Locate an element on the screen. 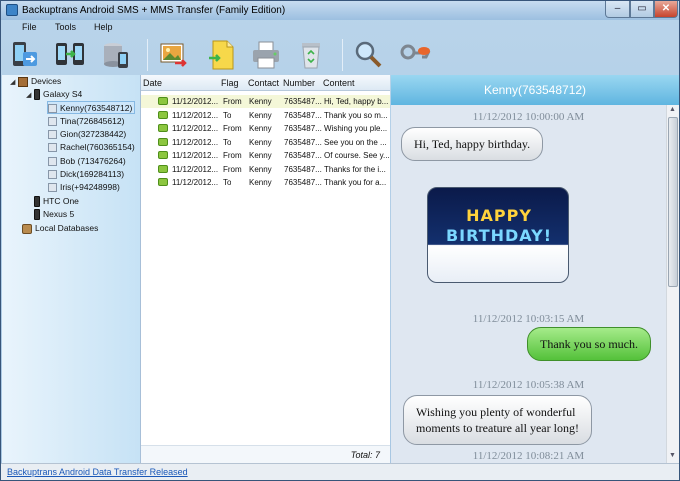 The height and width of the screenshot is (481, 680). close-button: ✕ is located at coordinates (666, 9).